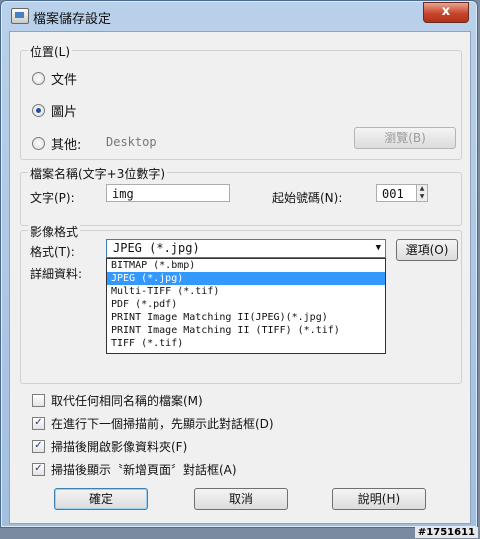 The height and width of the screenshot is (539, 480). Describe the element at coordinates (246, 265) in the screenshot. I see `format-option-bmp: BITMAP (*.bmp)` at that location.